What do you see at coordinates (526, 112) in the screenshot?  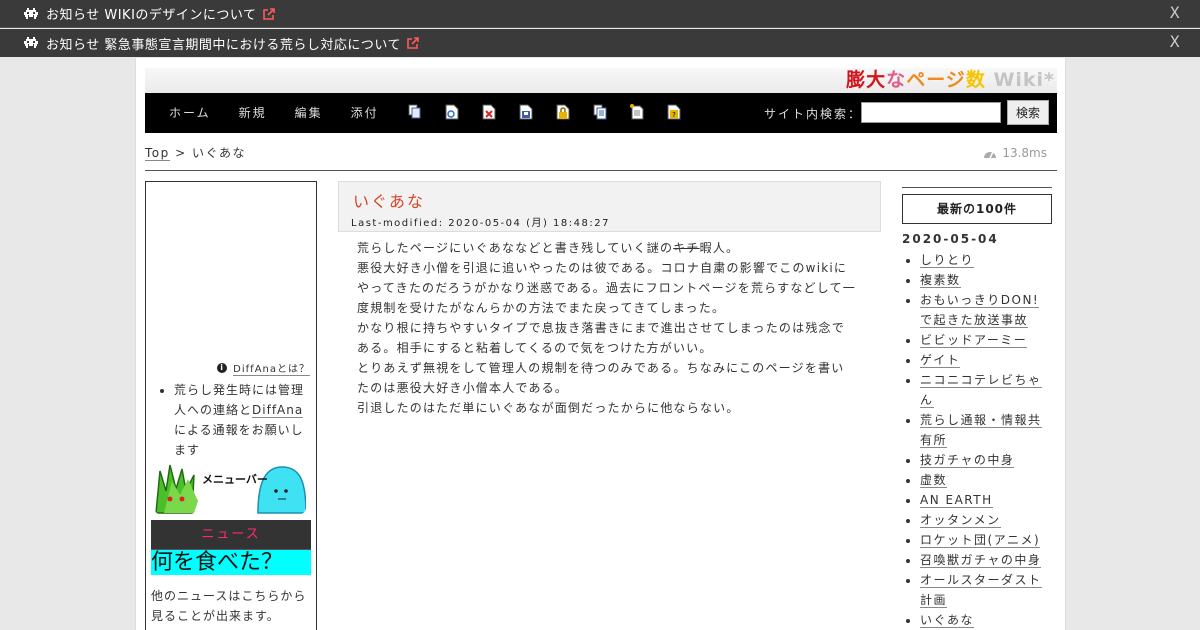 I see `save-icon` at bounding box center [526, 112].